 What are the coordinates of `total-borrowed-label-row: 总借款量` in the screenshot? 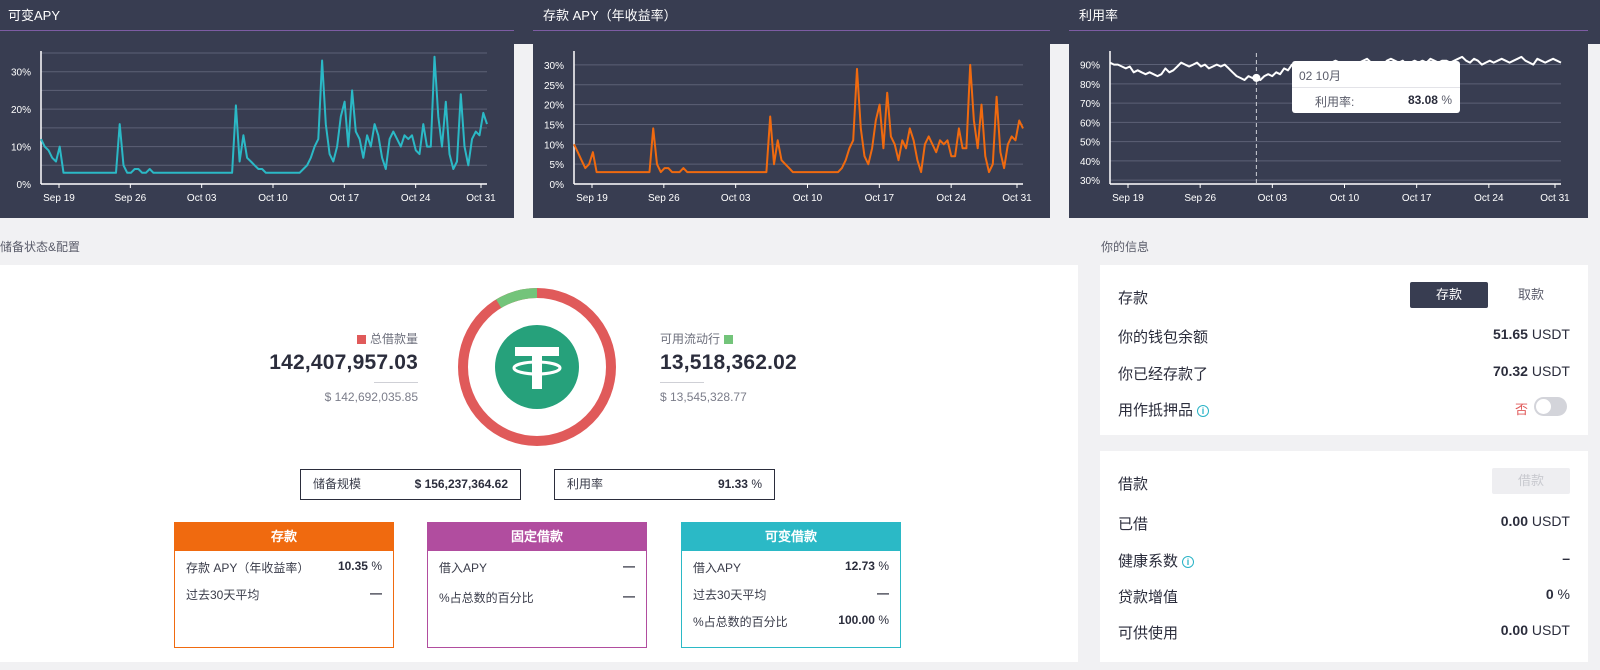 It's located at (343, 338).